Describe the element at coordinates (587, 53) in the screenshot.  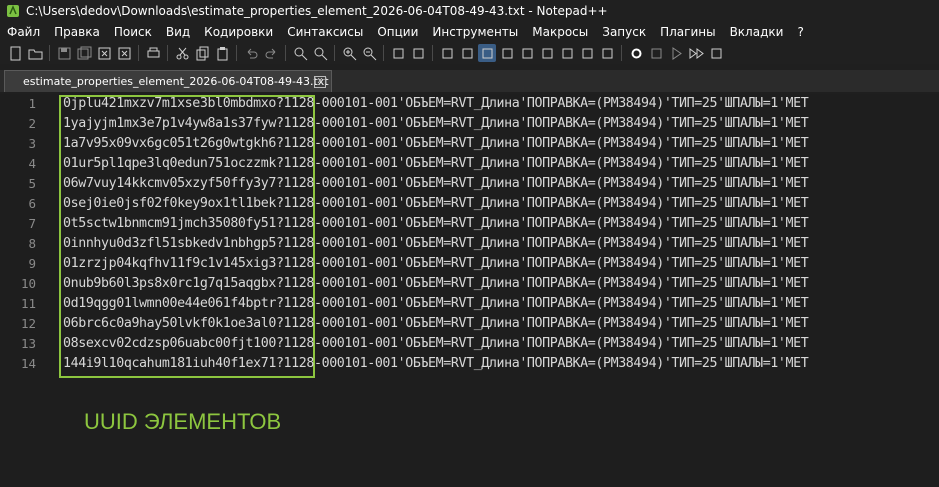
I see `monitoring-icon` at that location.